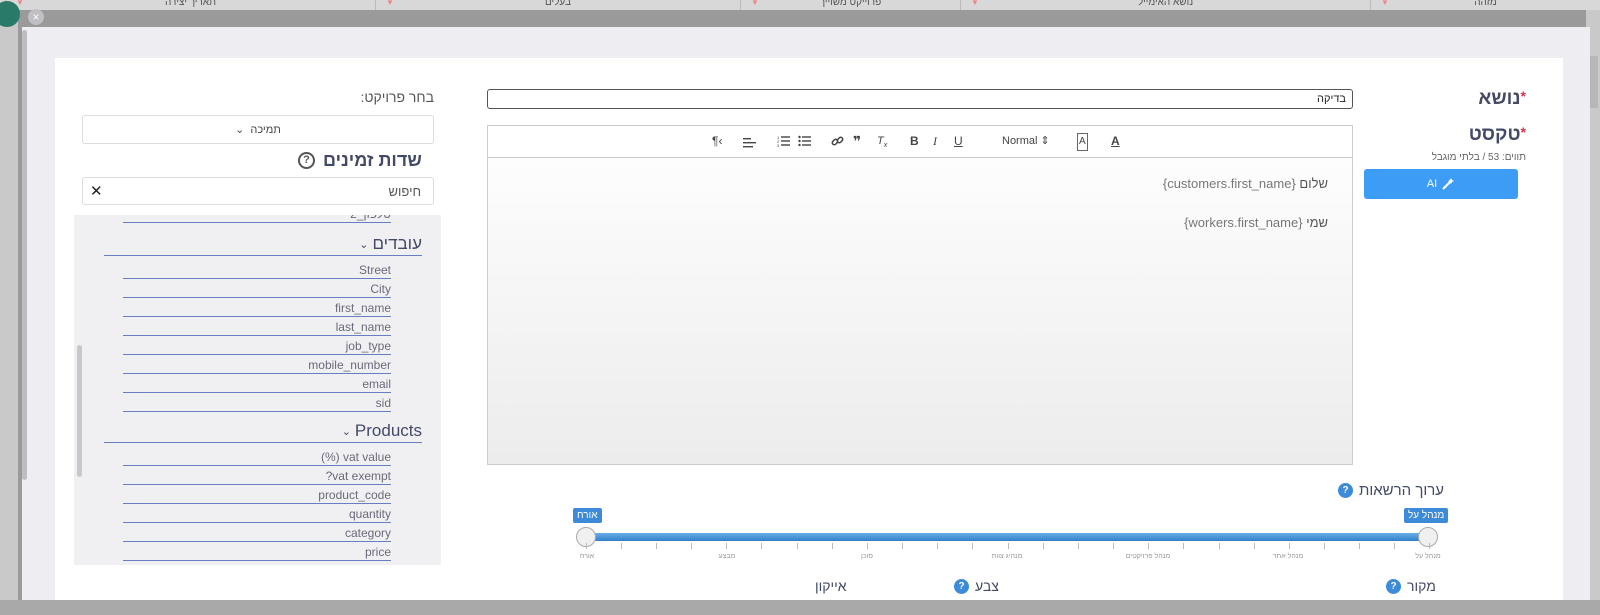  What do you see at coordinates (1245, 183) in the screenshot?
I see `editor-line: שלום {customers.first_name}` at bounding box center [1245, 183].